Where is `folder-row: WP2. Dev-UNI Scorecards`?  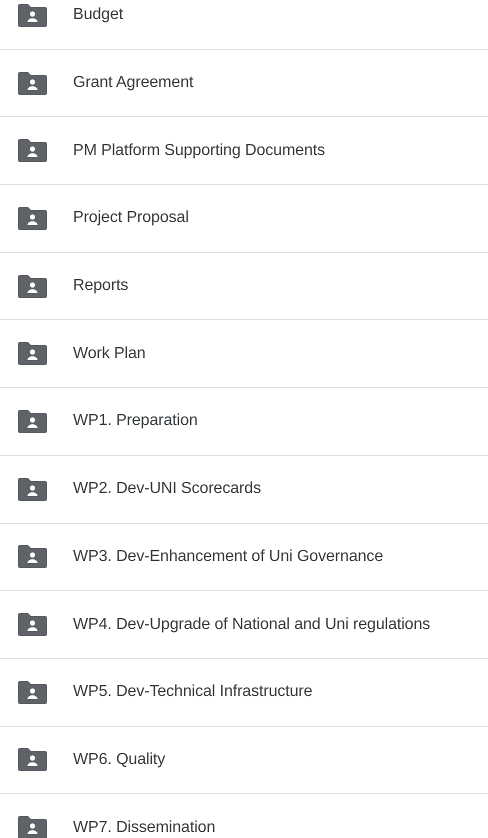
folder-row: WP2. Dev-UNI Scorecards is located at coordinates (244, 490).